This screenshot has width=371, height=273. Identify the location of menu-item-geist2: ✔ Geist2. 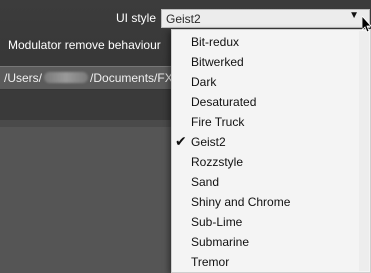
(271, 142).